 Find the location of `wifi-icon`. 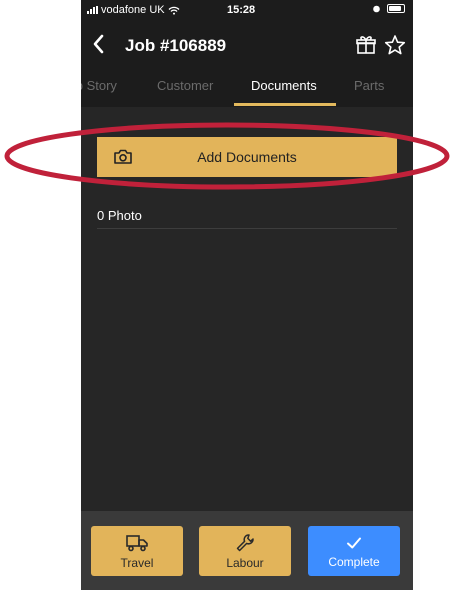

wifi-icon is located at coordinates (174, 10).